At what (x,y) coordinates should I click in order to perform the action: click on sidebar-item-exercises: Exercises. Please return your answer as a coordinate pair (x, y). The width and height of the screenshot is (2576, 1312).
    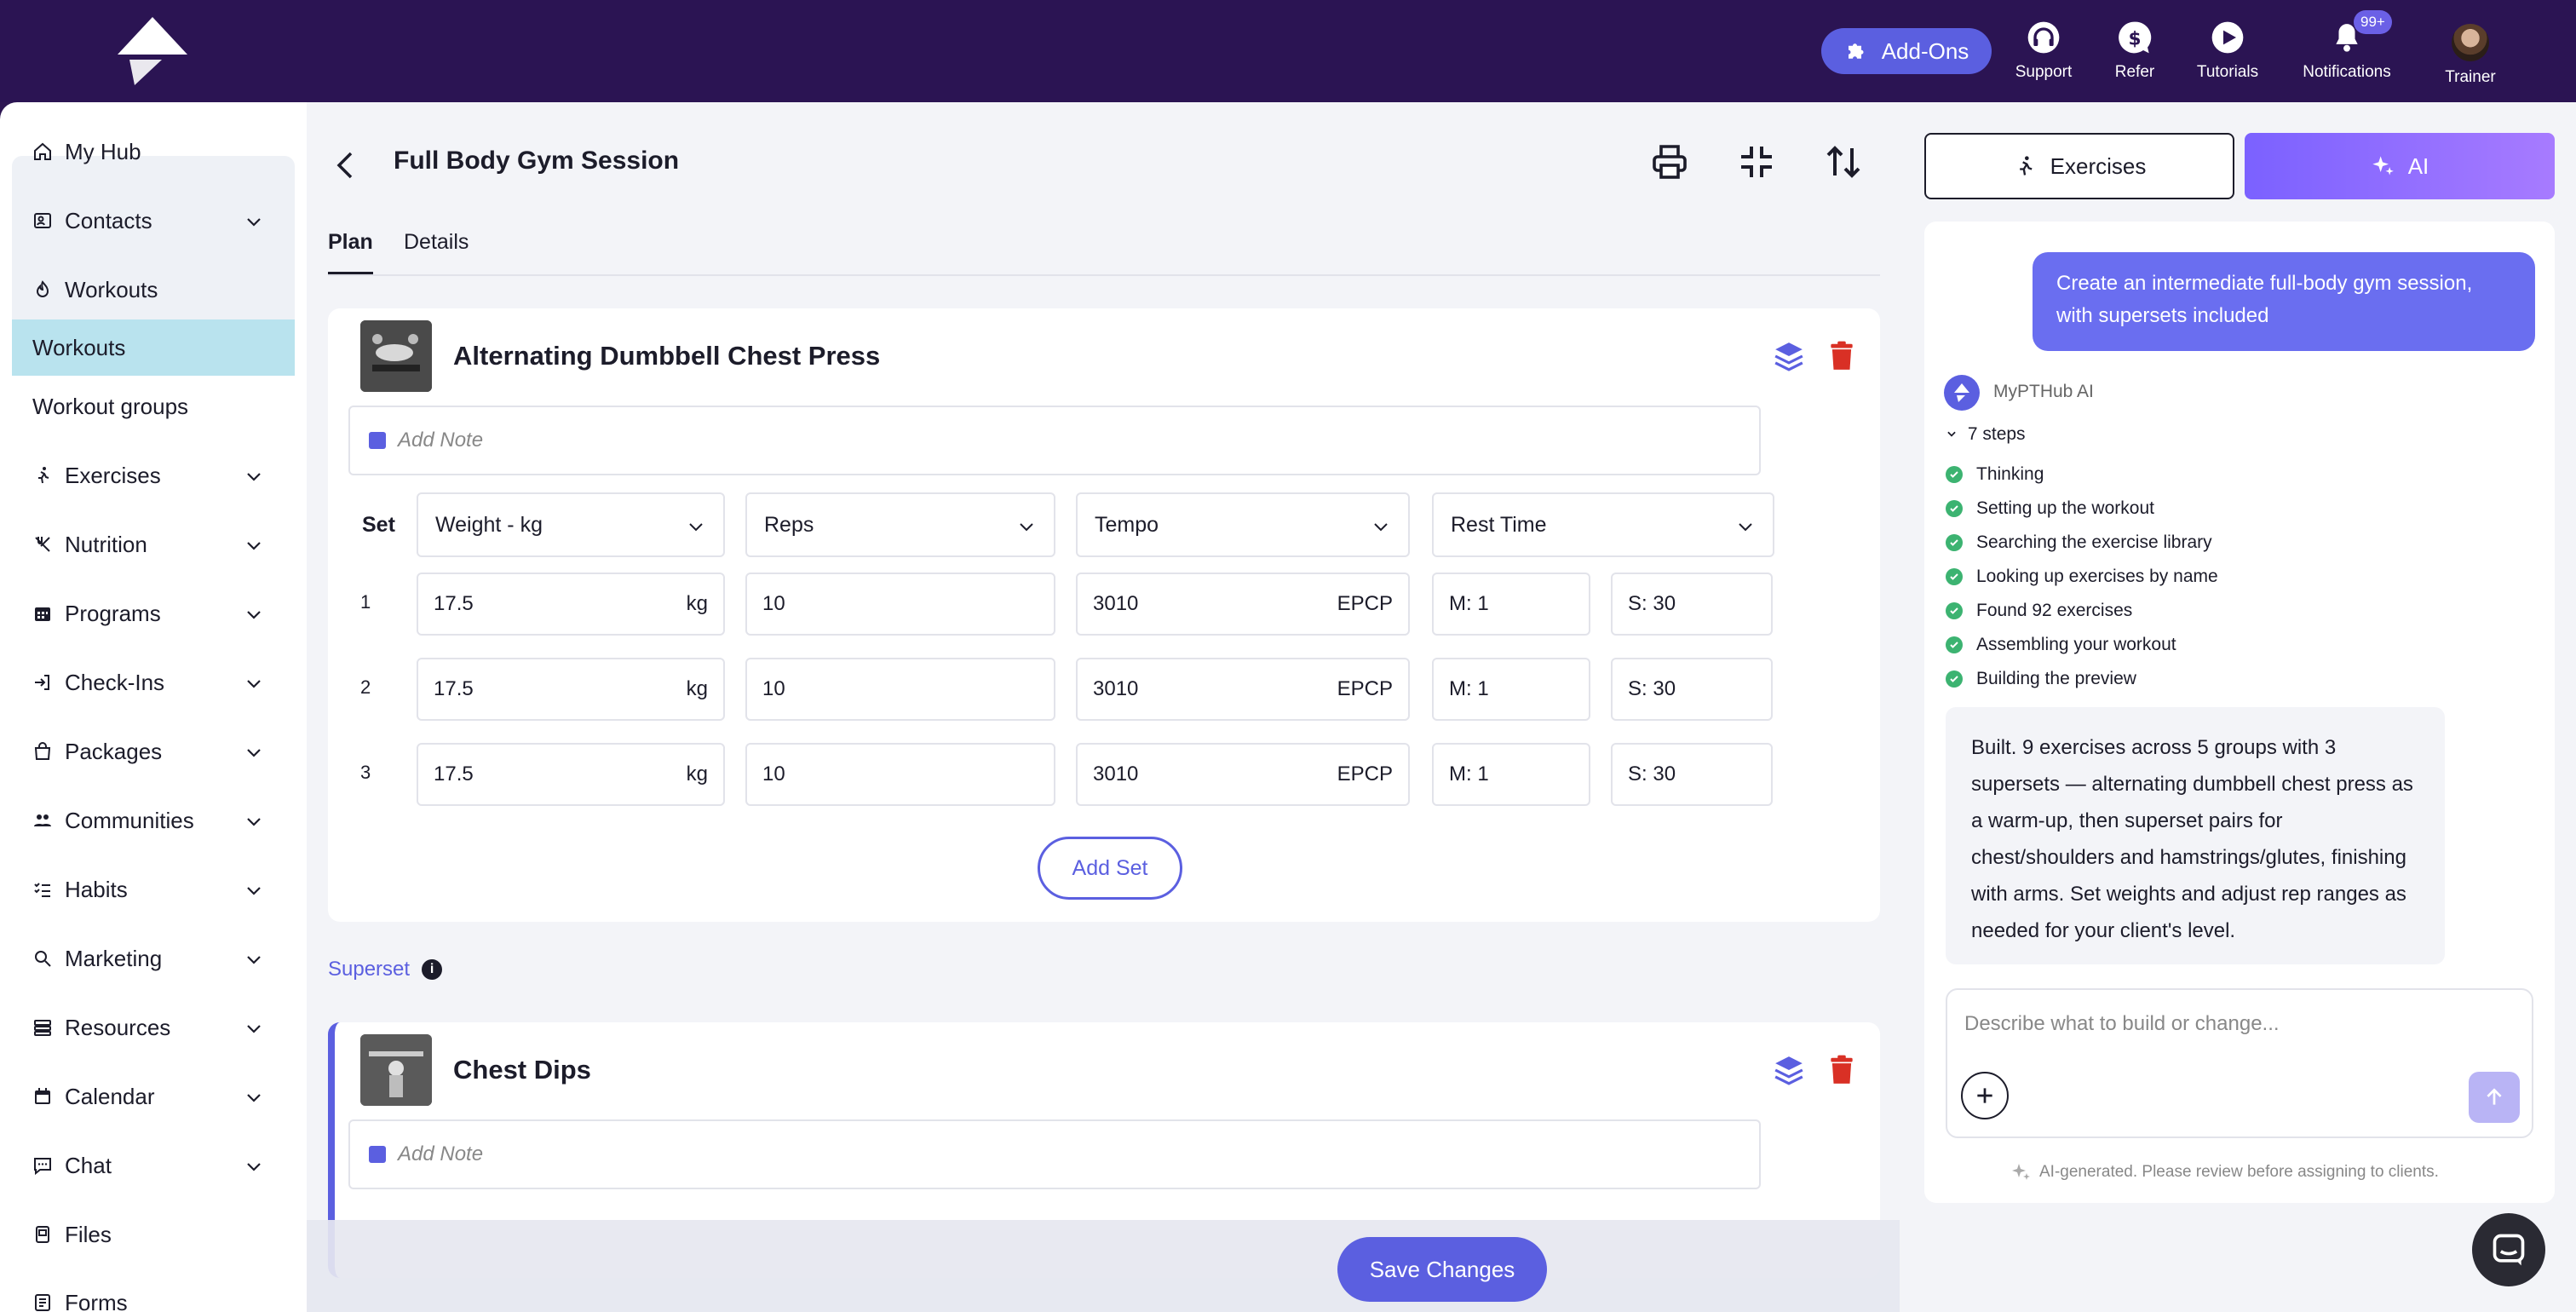
    Looking at the image, I should click on (154, 475).